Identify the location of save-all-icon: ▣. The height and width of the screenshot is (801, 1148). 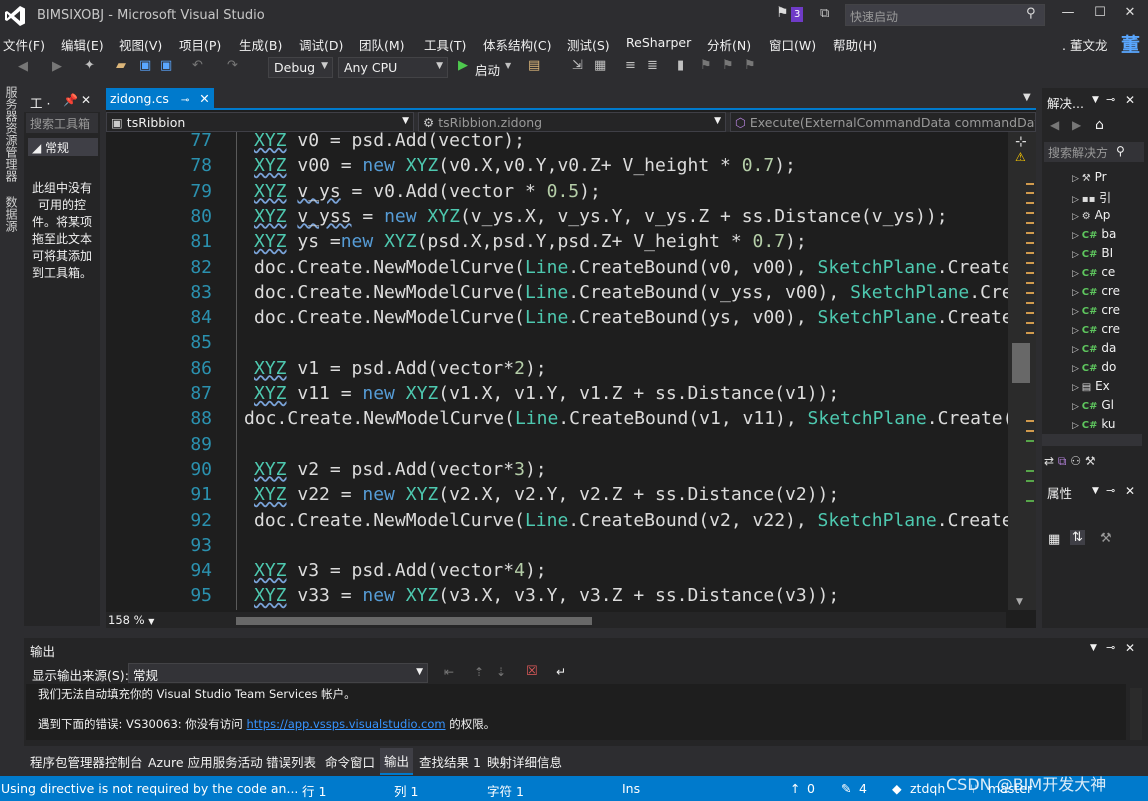
(166, 65).